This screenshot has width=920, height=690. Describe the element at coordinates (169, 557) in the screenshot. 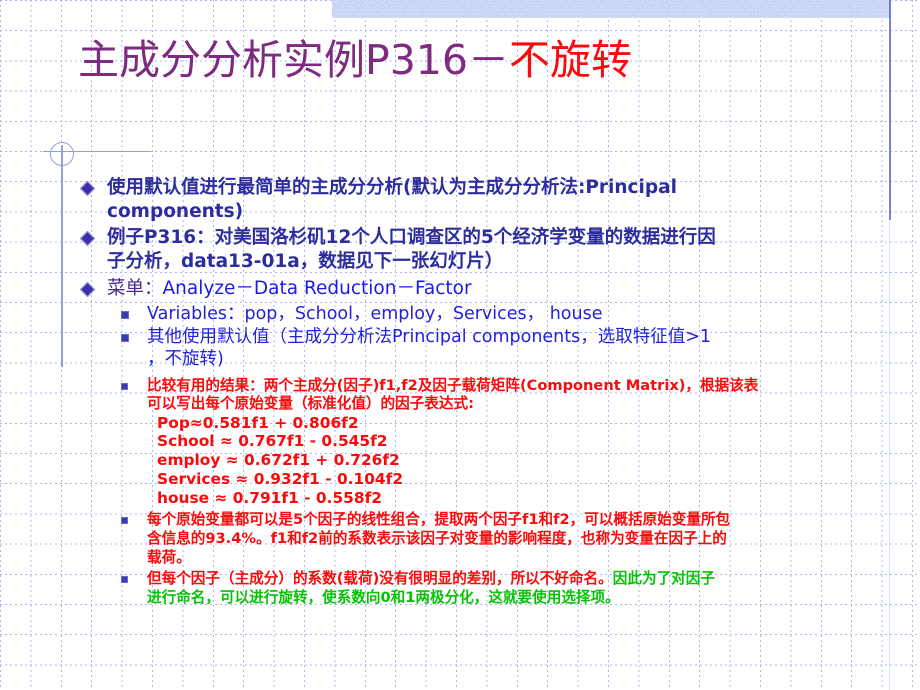

I see `explanation-line-3: 载荷。` at that location.